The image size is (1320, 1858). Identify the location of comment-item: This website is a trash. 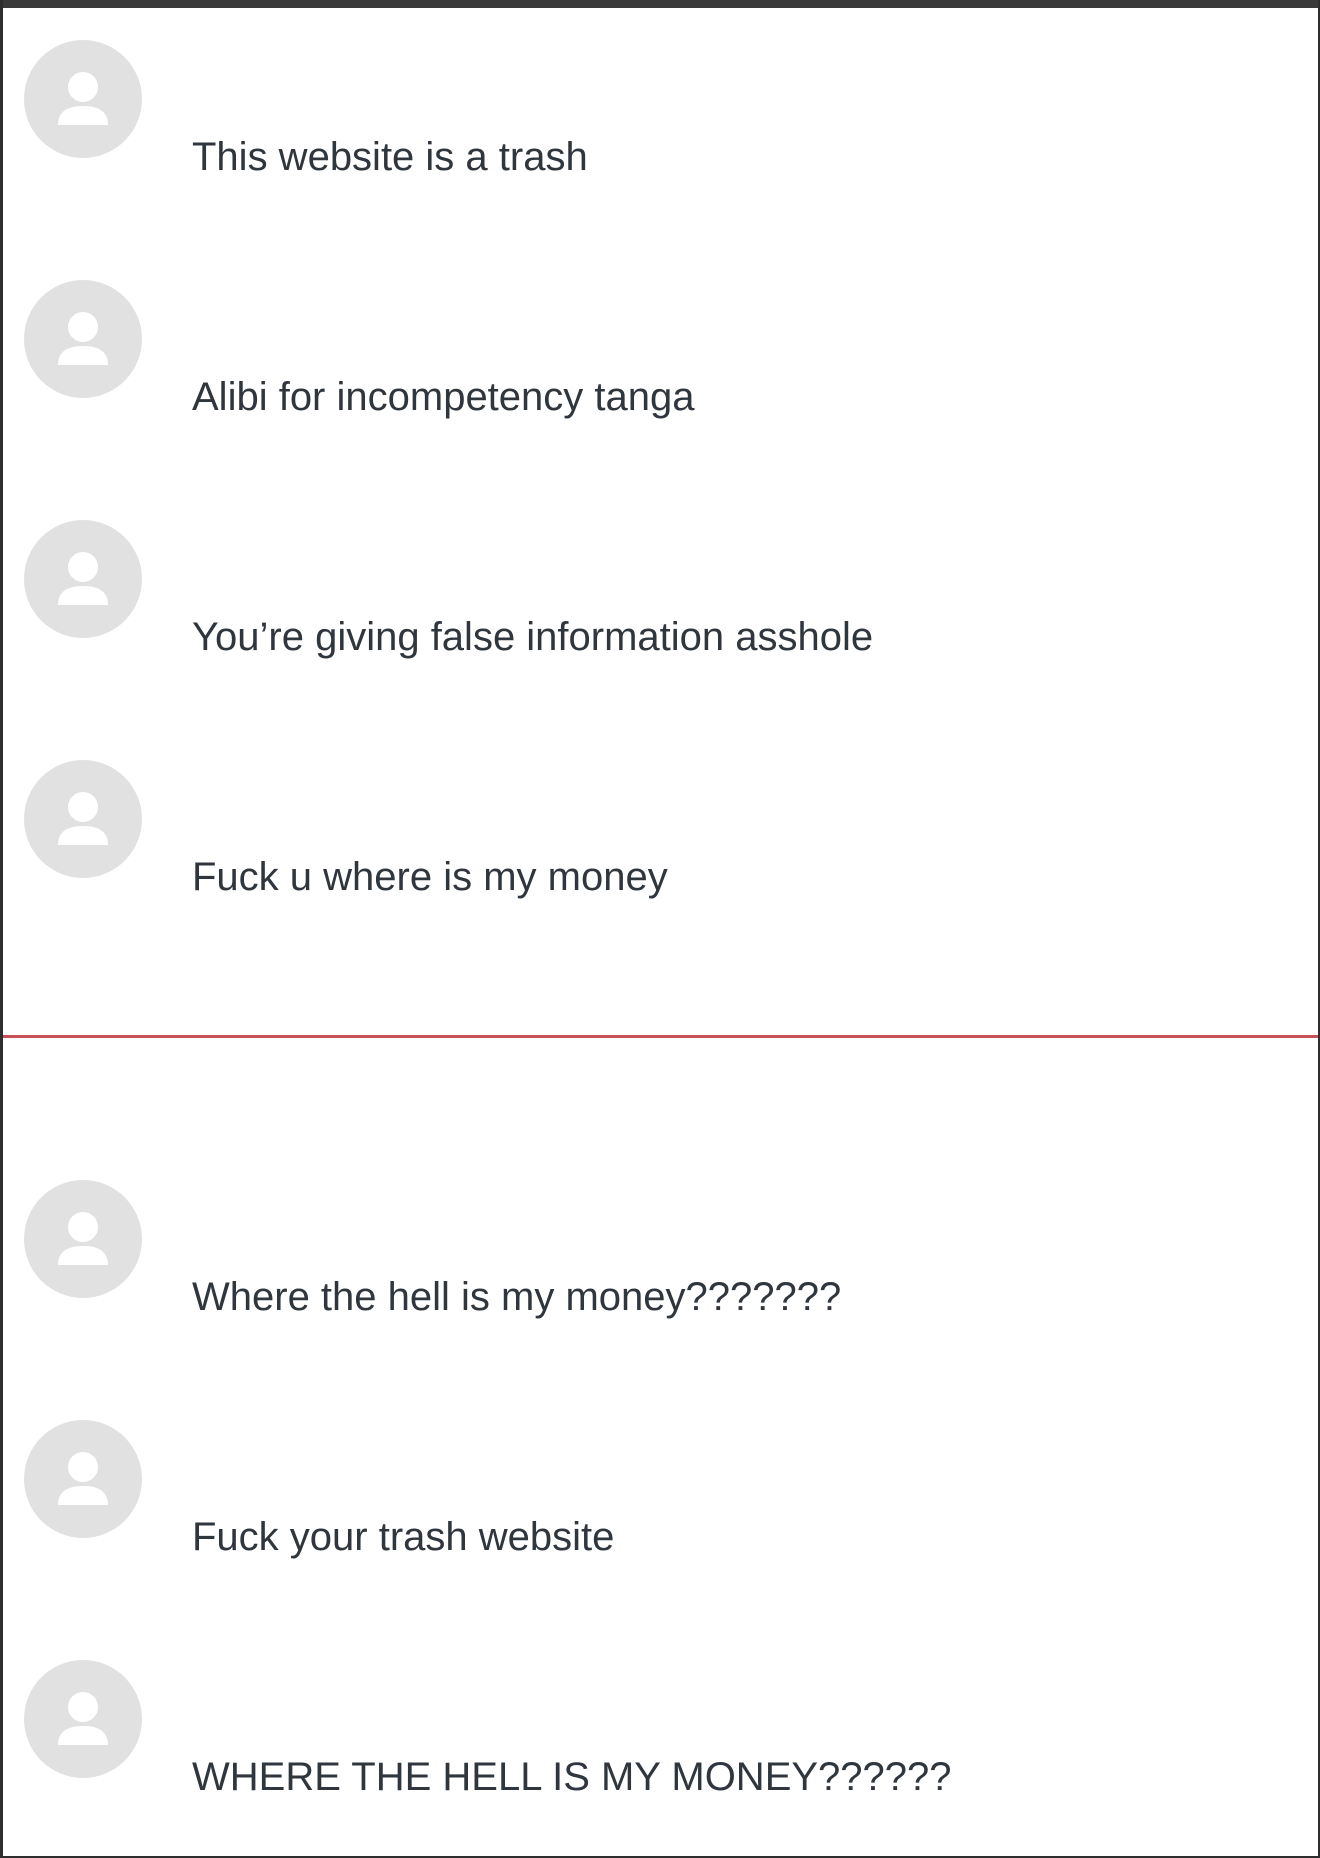
(660, 128).